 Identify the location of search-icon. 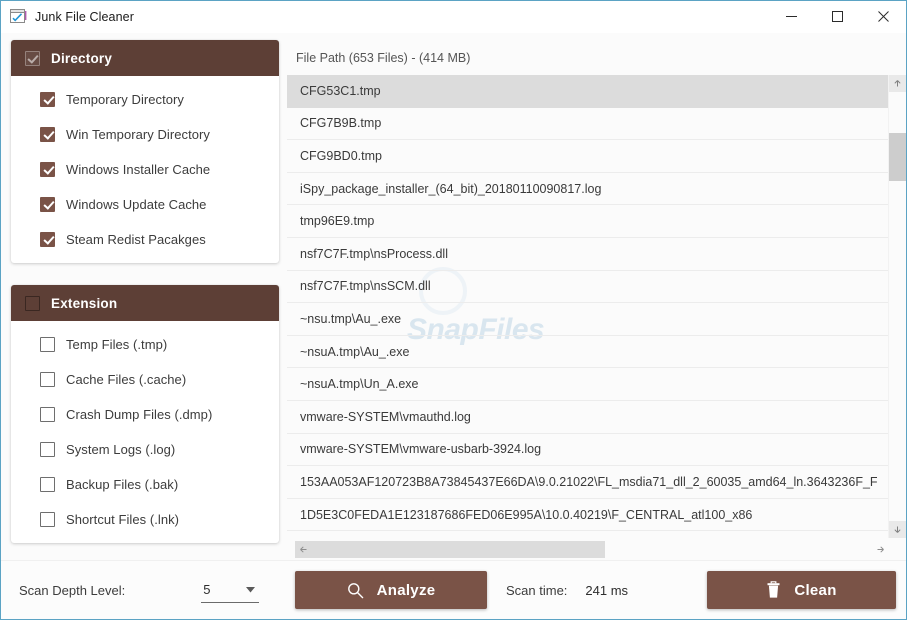
(355, 590).